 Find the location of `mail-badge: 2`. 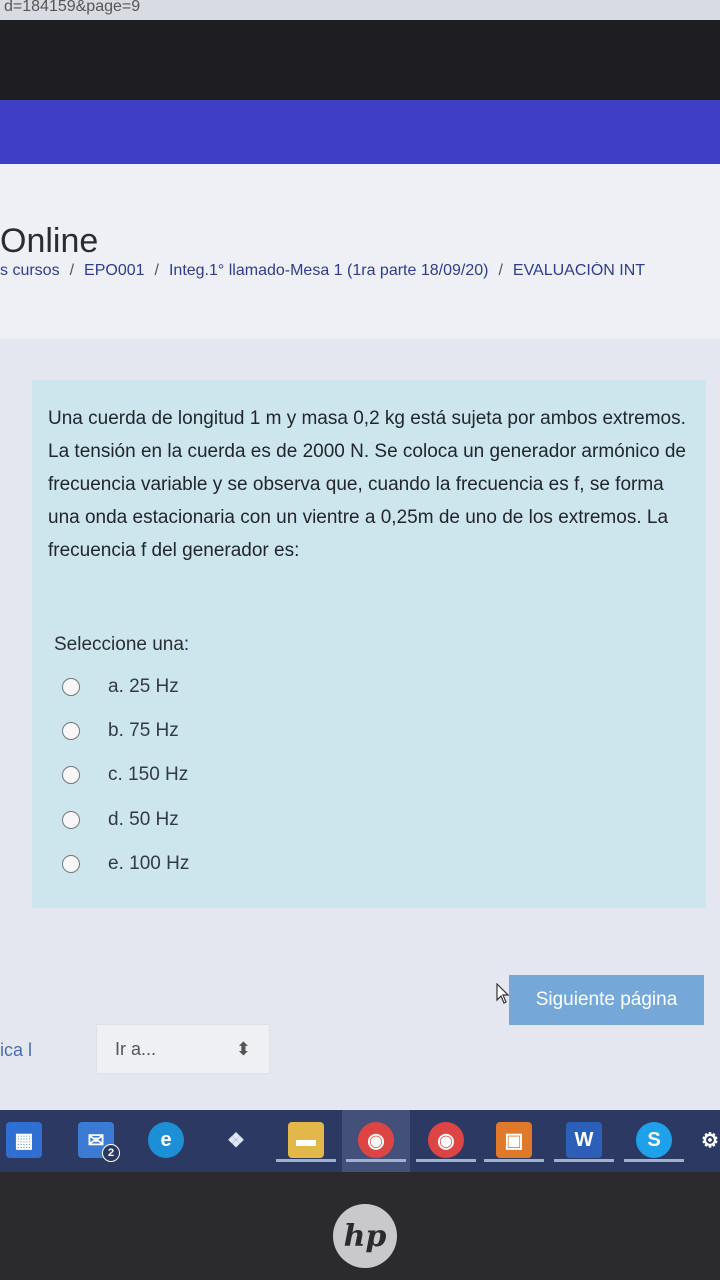

mail-badge: 2 is located at coordinates (111, 1153).